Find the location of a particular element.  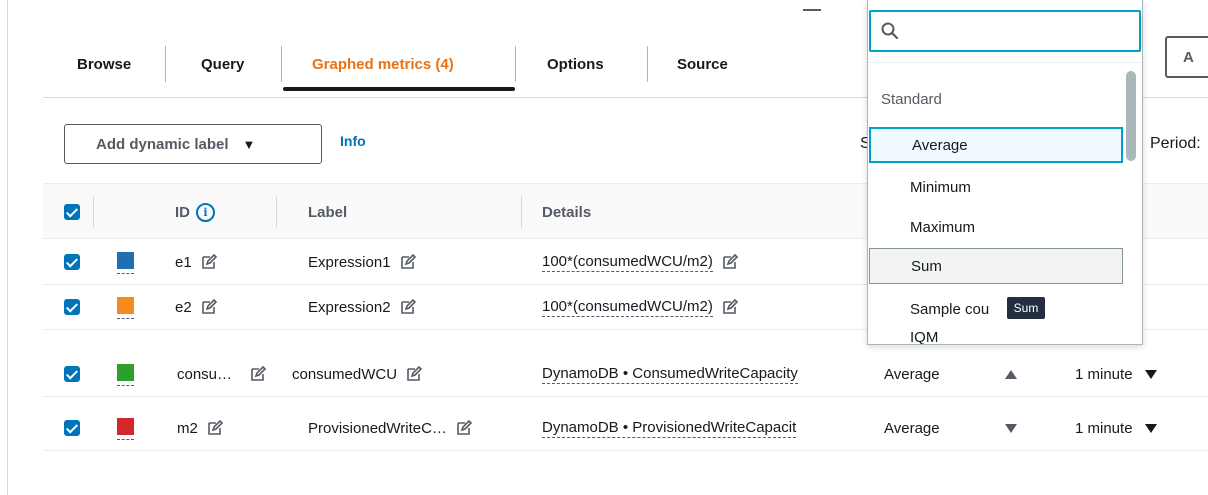

row-details-text: DynamoDB • ProvisionedWriteCapacit is located at coordinates (669, 428).